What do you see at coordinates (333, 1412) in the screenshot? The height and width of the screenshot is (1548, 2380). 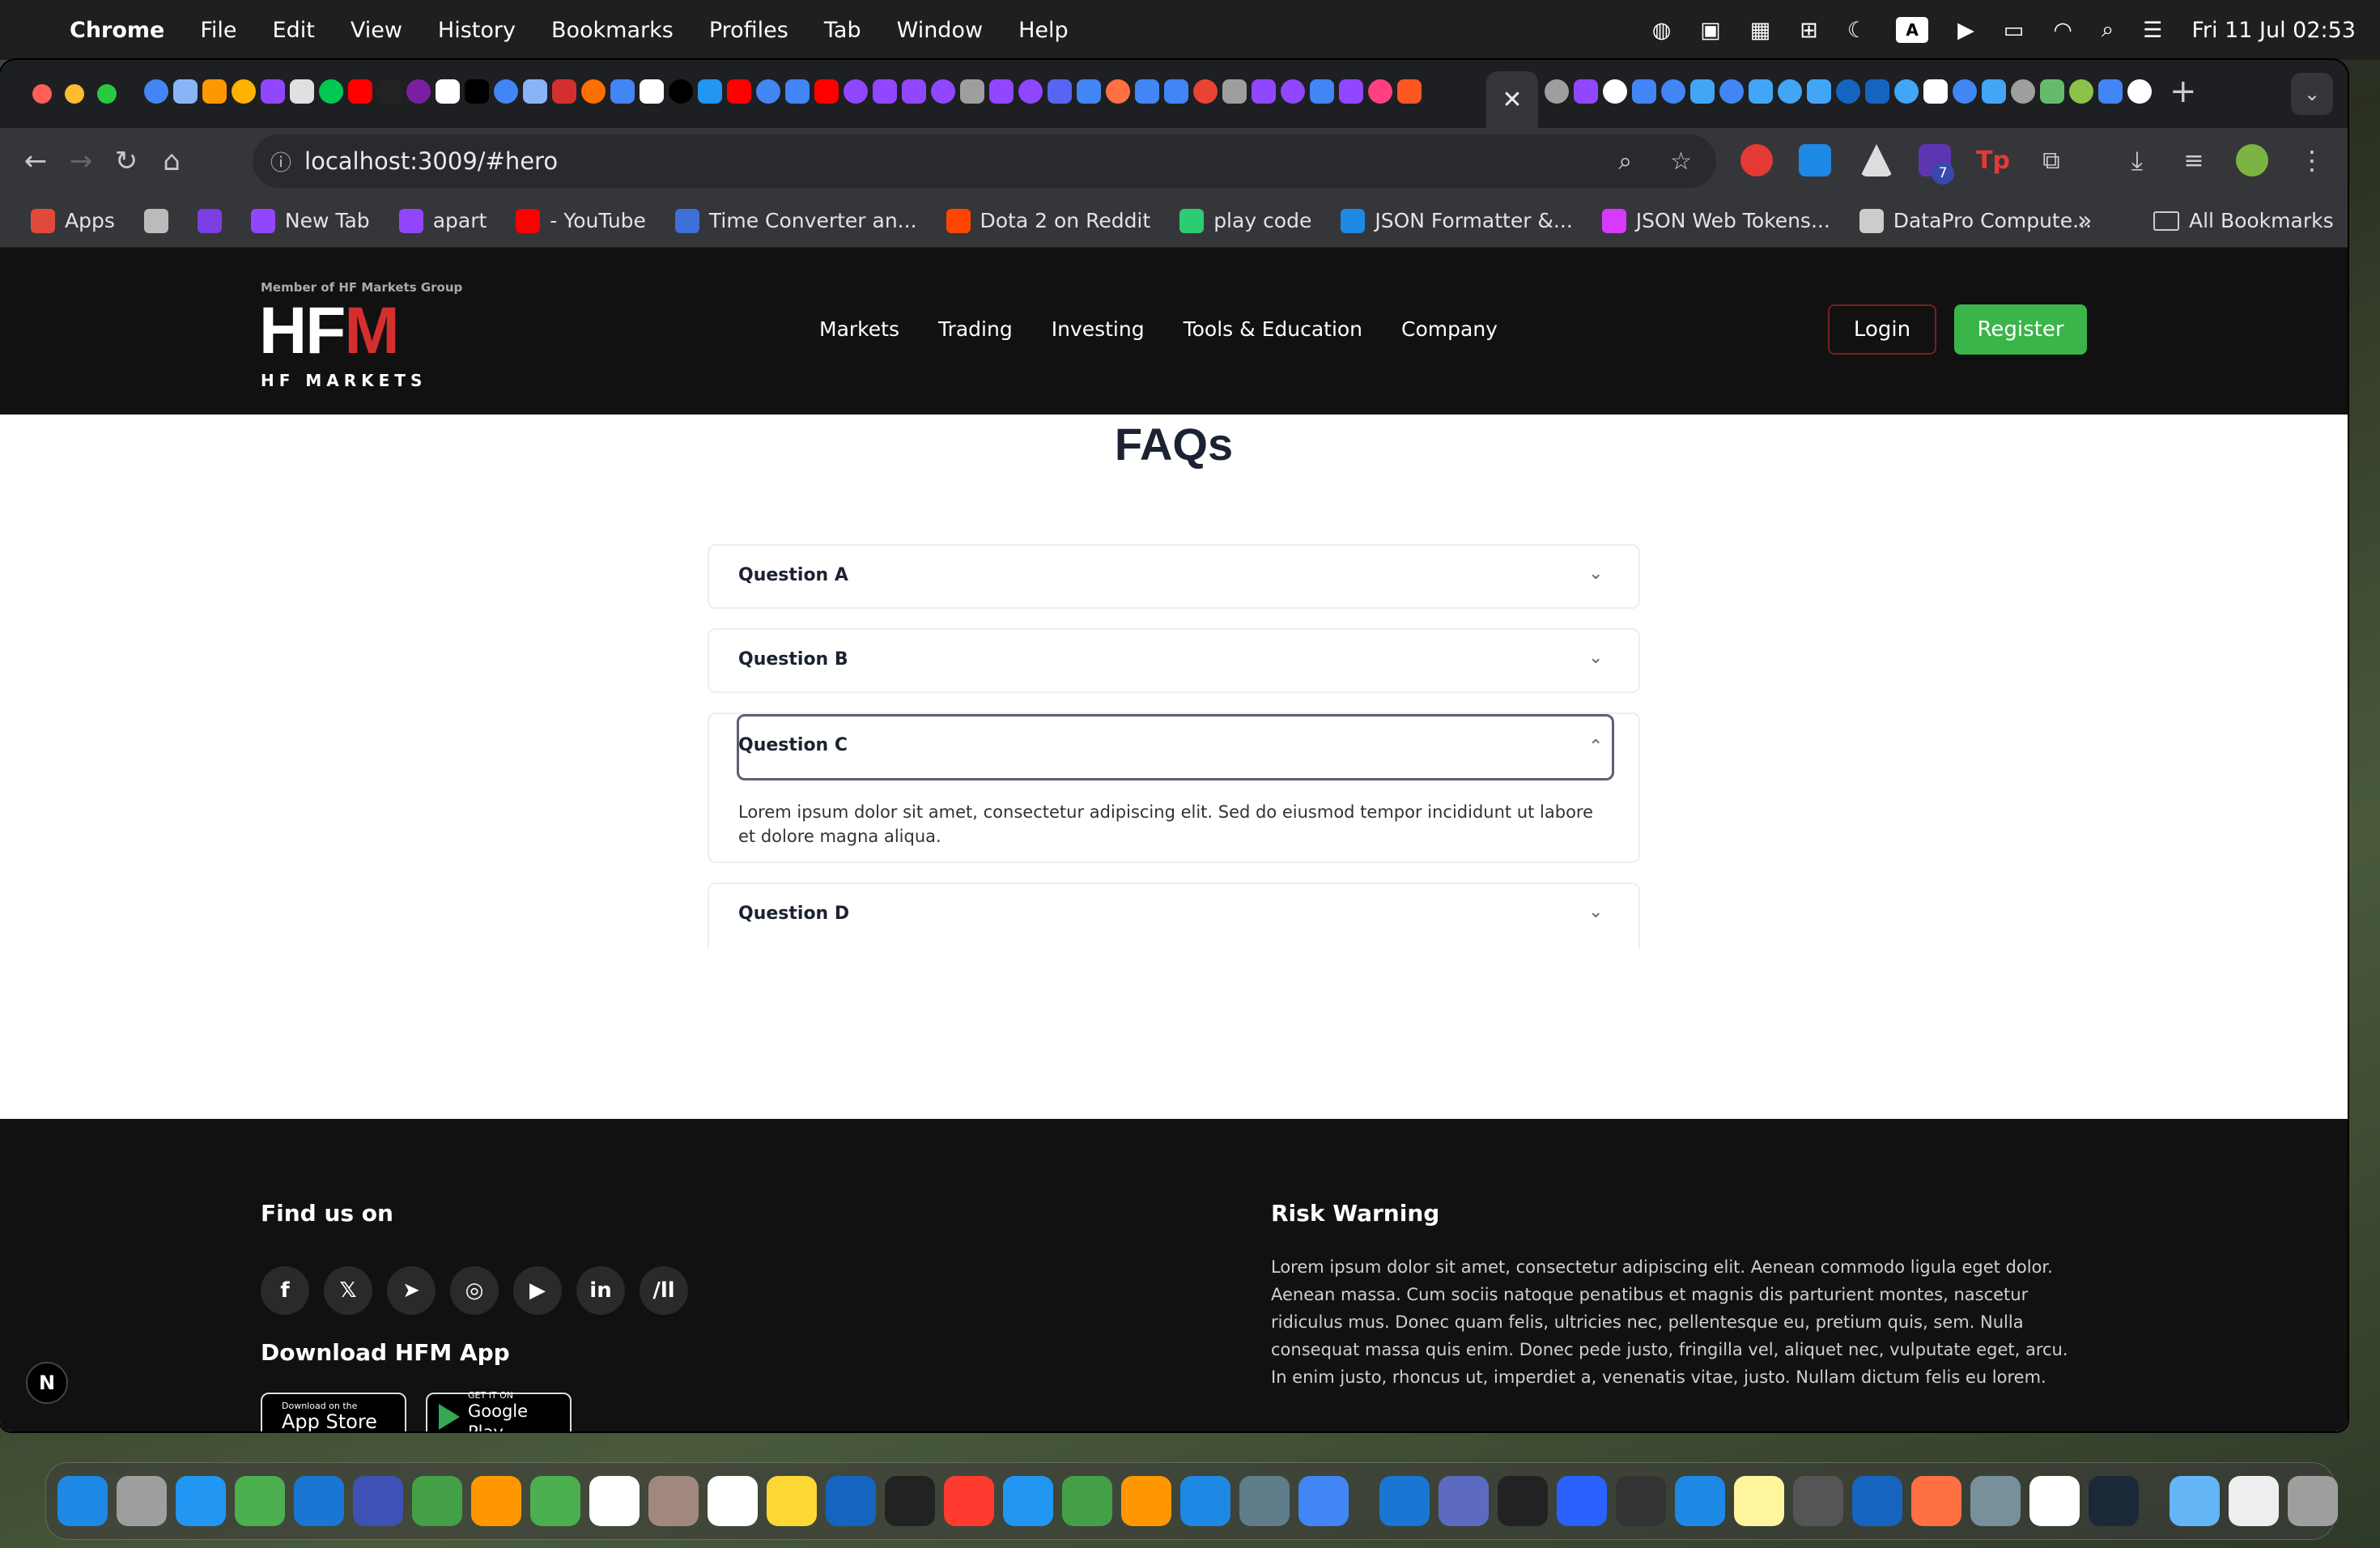 I see `app-store-button: Download on the App Store` at bounding box center [333, 1412].